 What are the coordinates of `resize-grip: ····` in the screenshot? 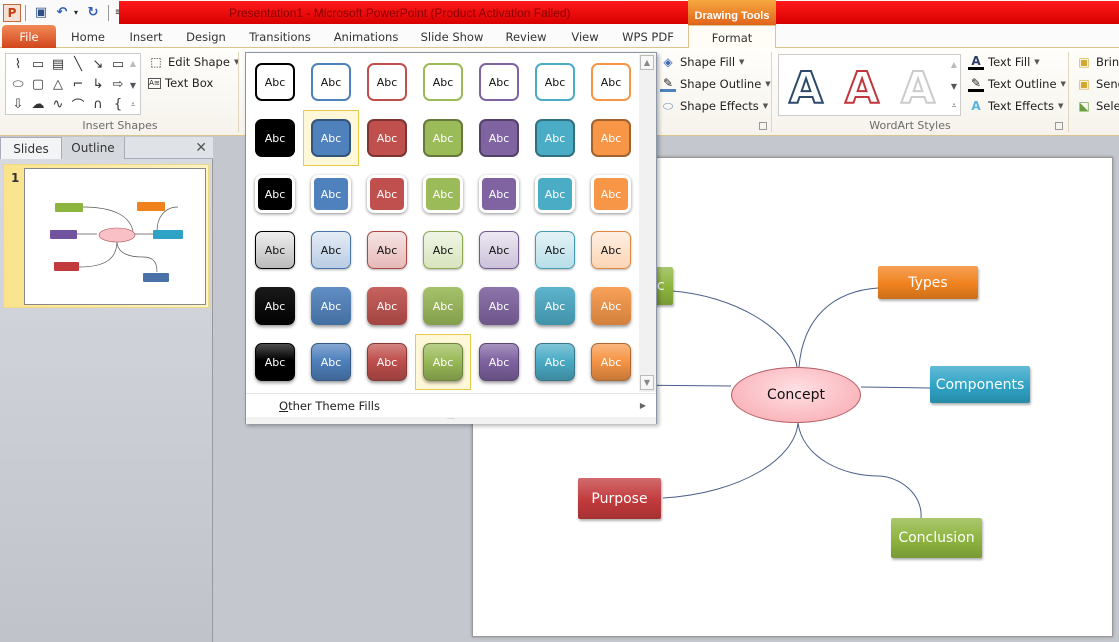 It's located at (451, 420).